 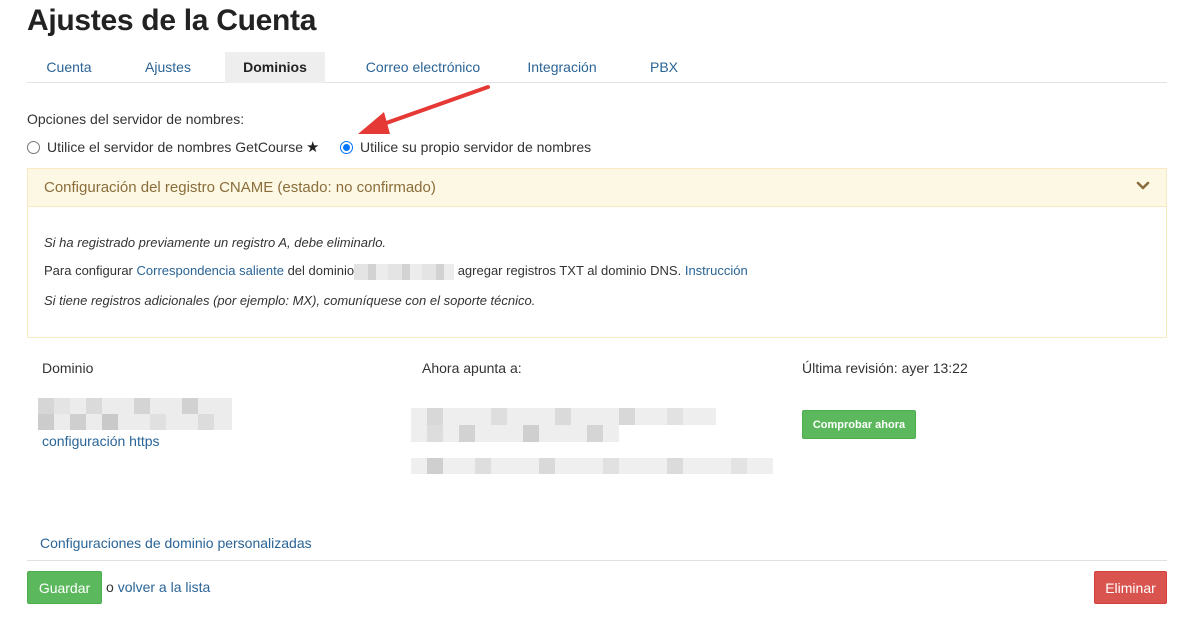 I want to click on back-to-list-link: volver a la lista, so click(x=164, y=587).